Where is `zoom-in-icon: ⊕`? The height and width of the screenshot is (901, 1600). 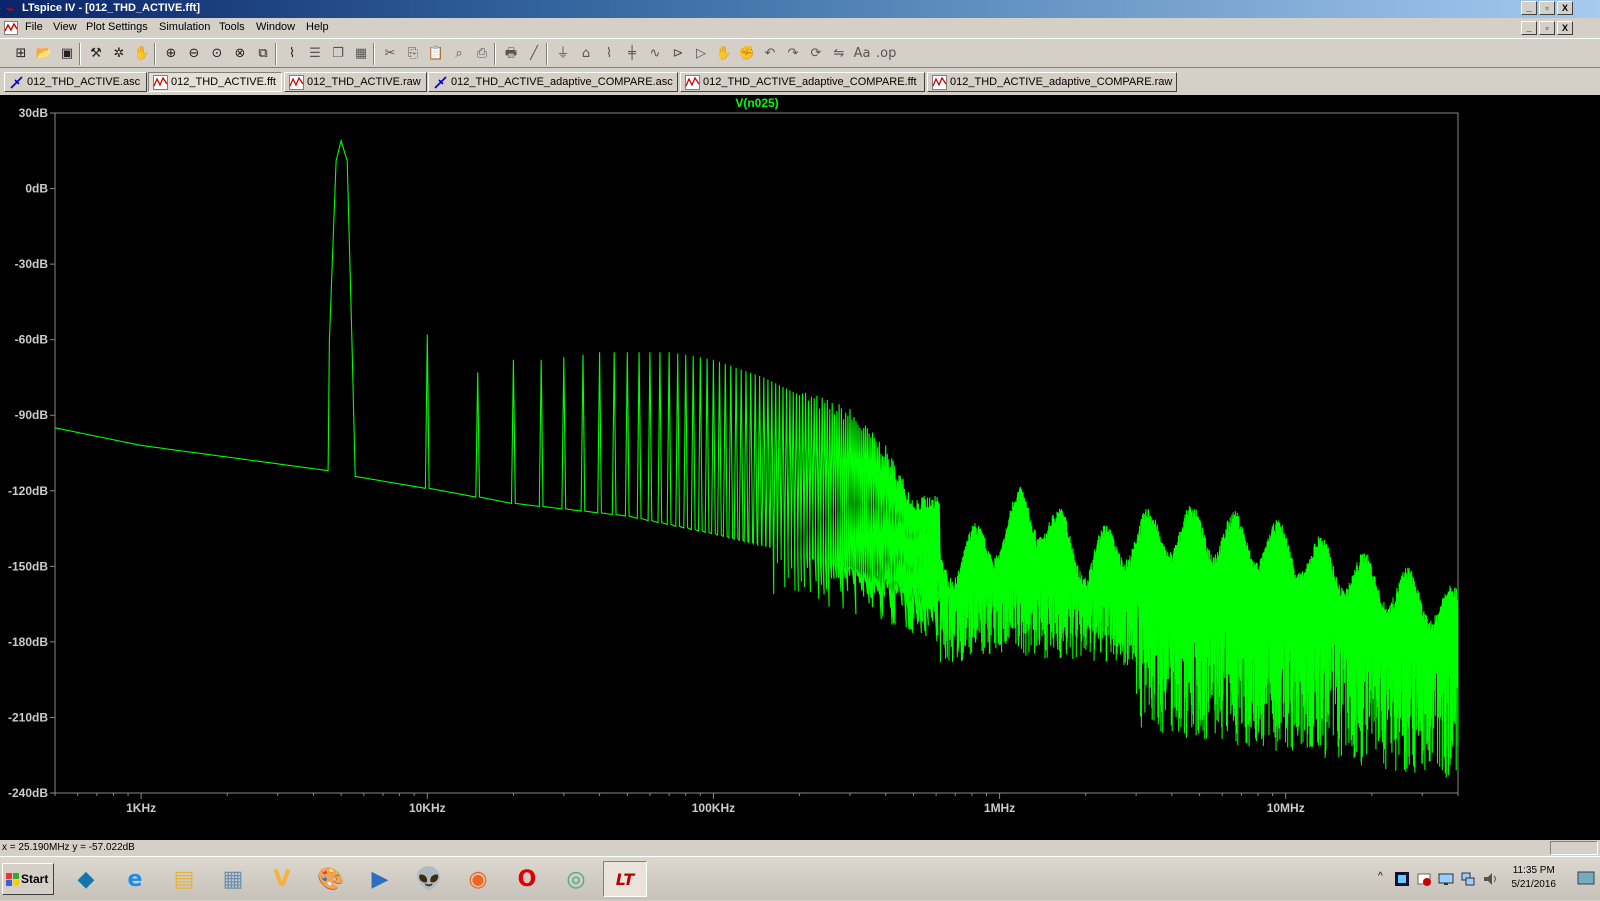
zoom-in-icon: ⊕ is located at coordinates (171, 54).